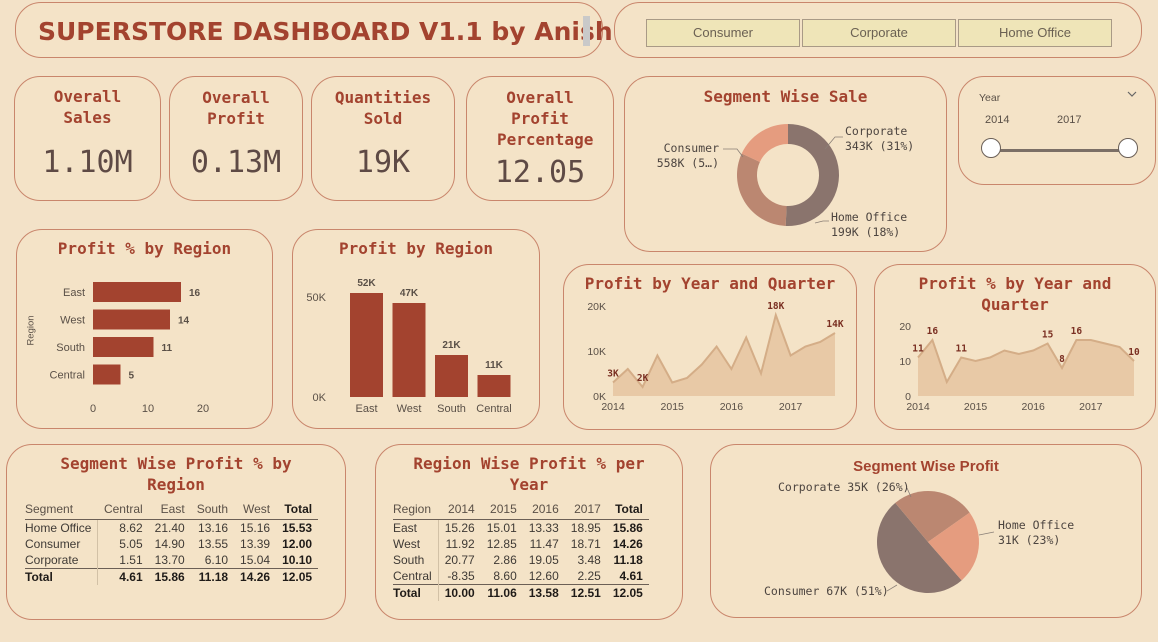 This screenshot has width=1158, height=642. Describe the element at coordinates (255, 510) in the screenshot. I see `column-header: West` at that location.